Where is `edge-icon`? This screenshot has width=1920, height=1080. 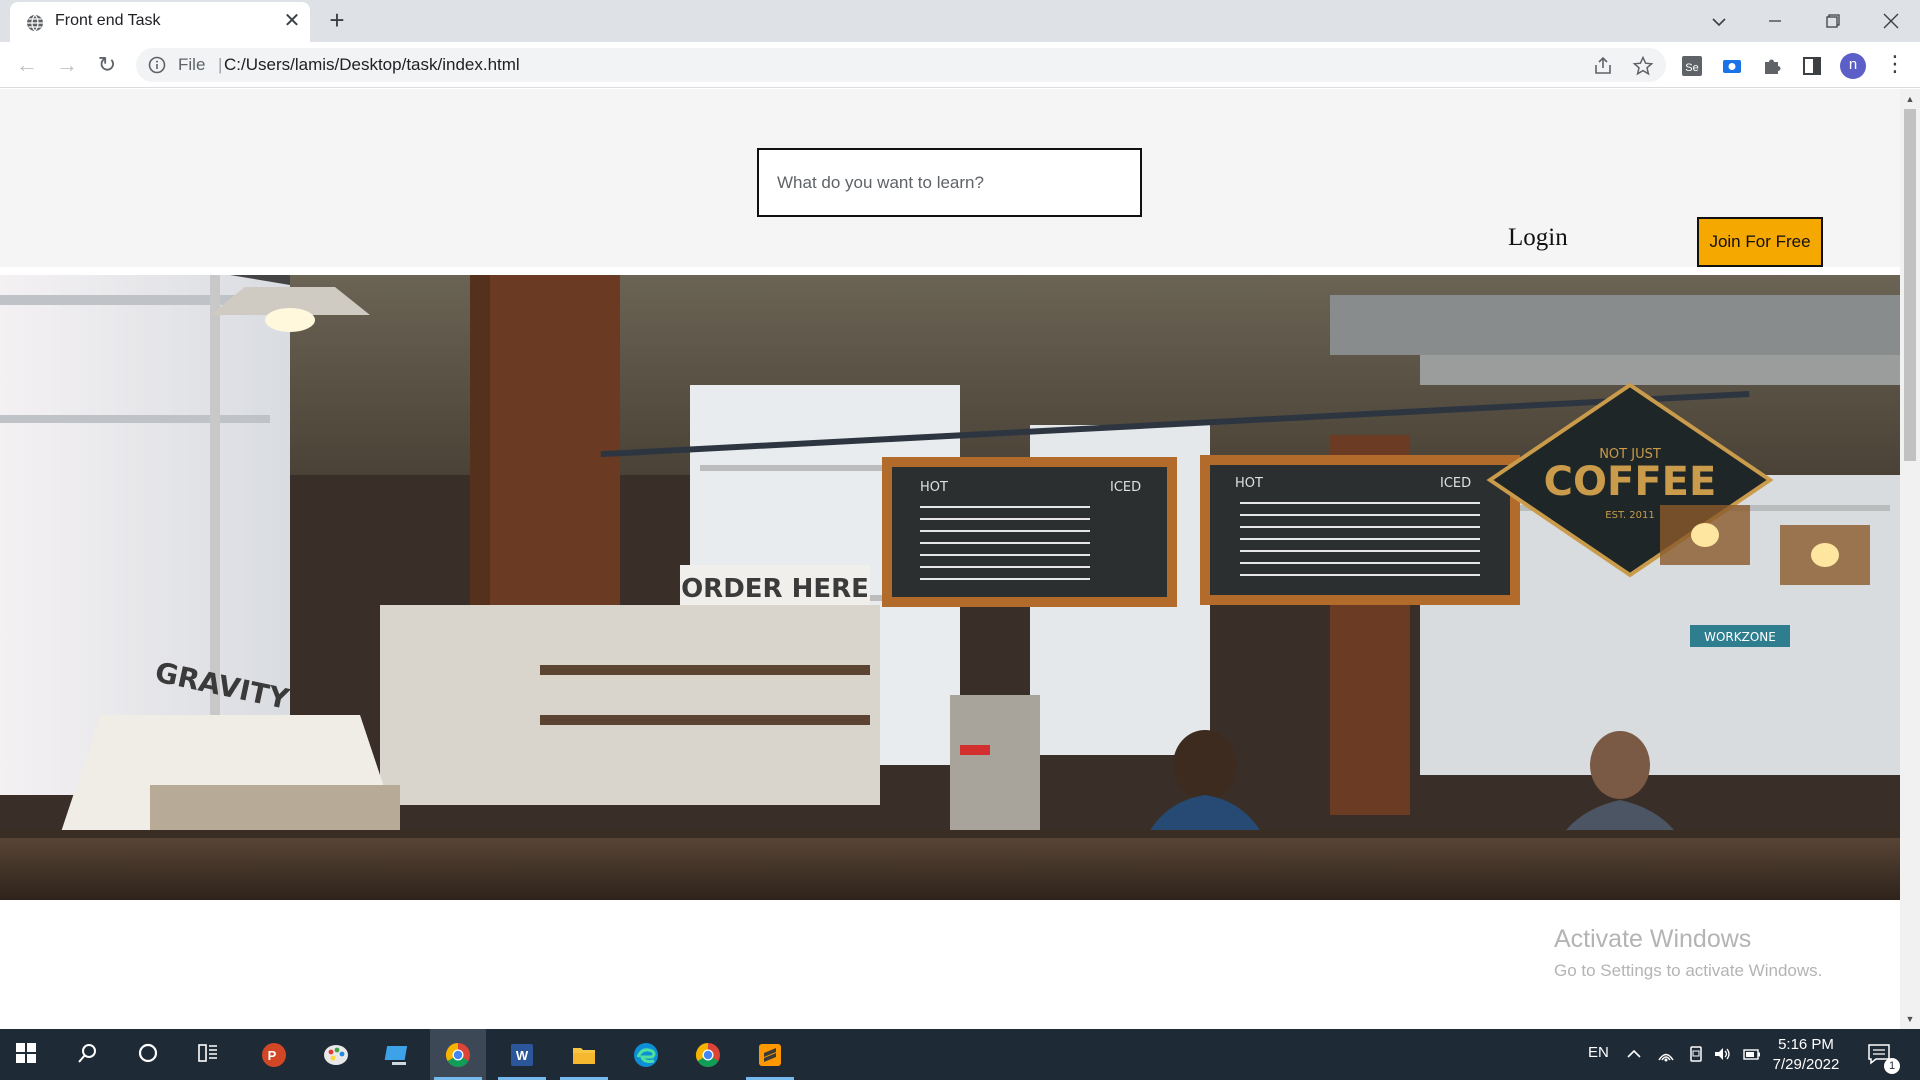
edge-icon is located at coordinates (646, 1055).